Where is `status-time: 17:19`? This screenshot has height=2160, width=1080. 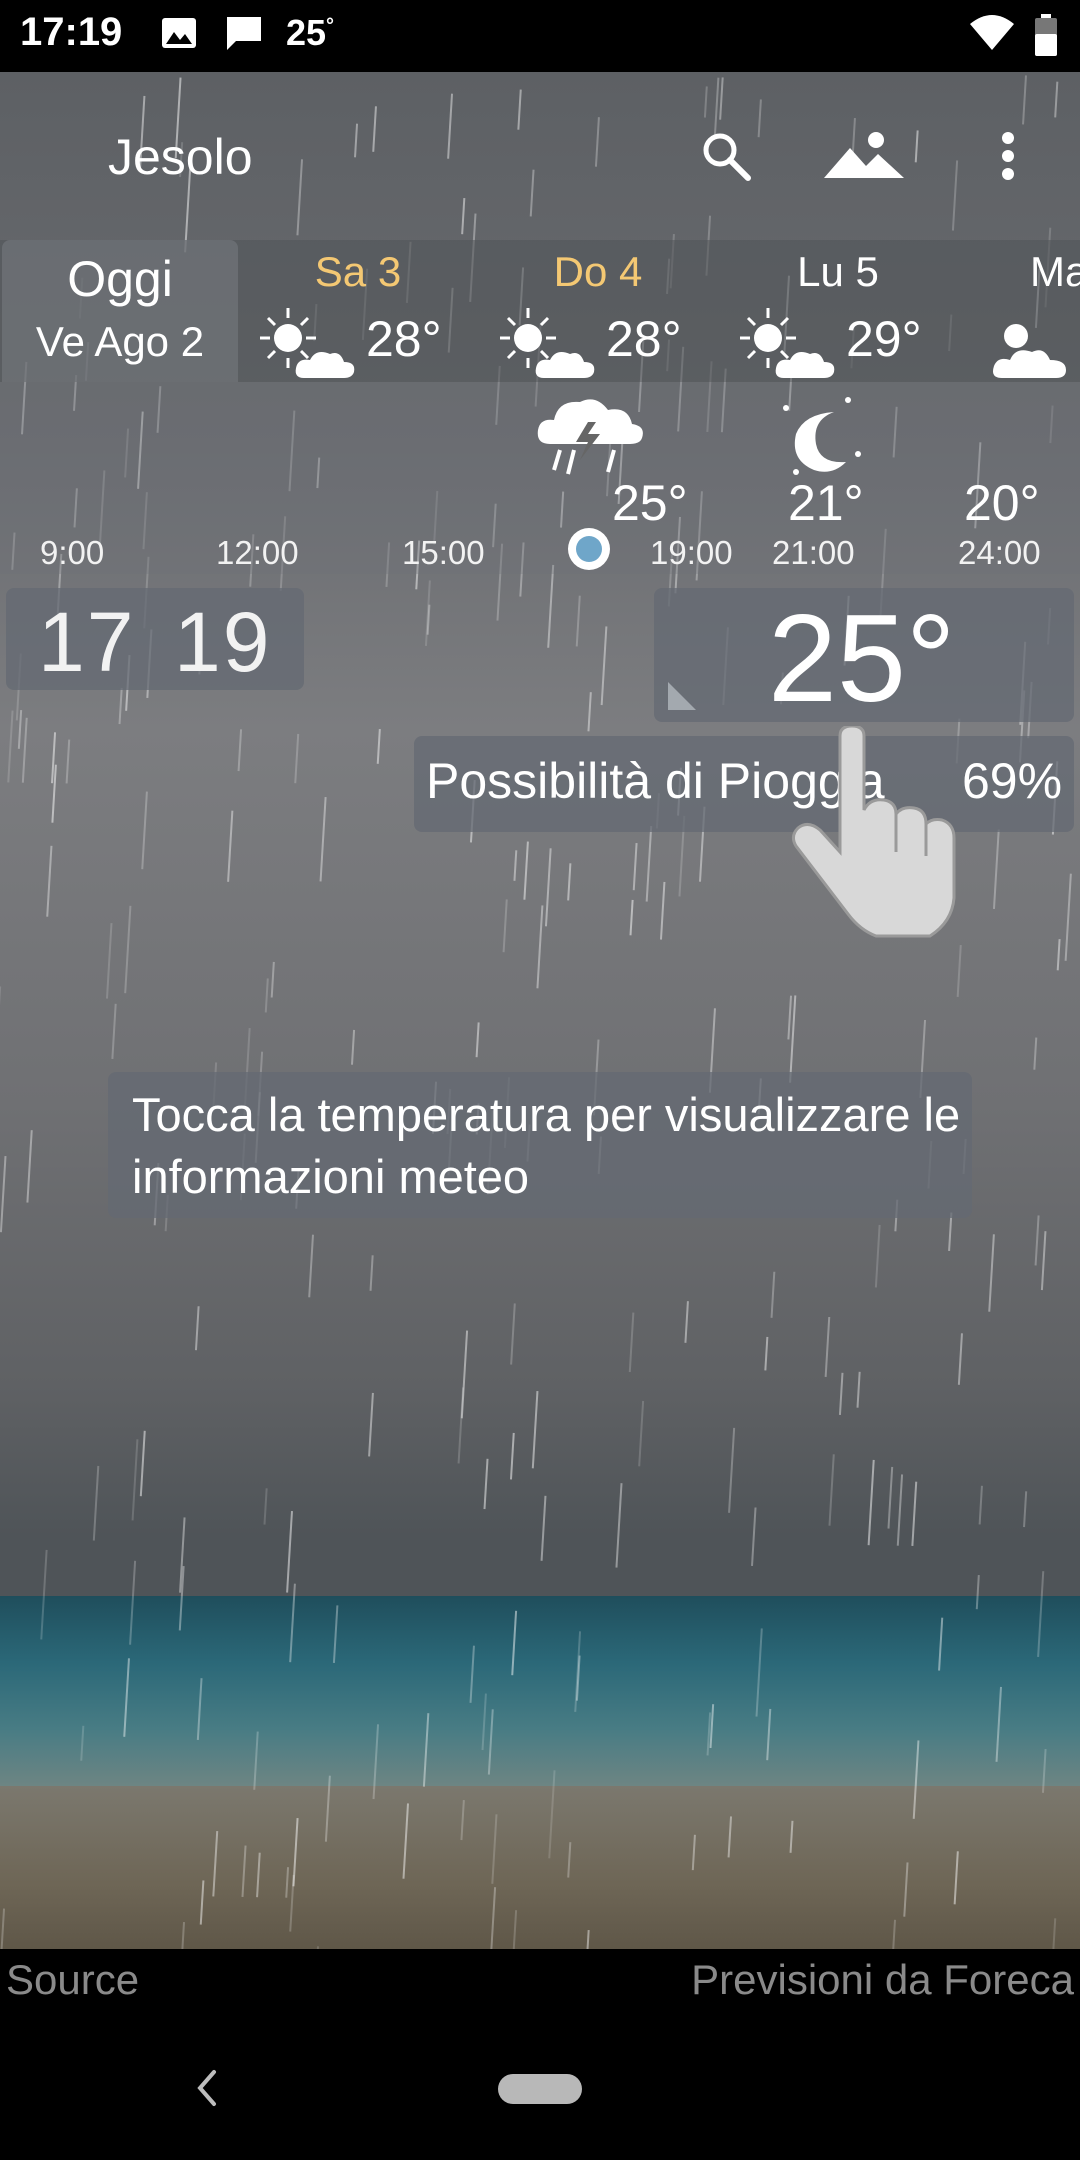 status-time: 17:19 is located at coordinates (71, 32).